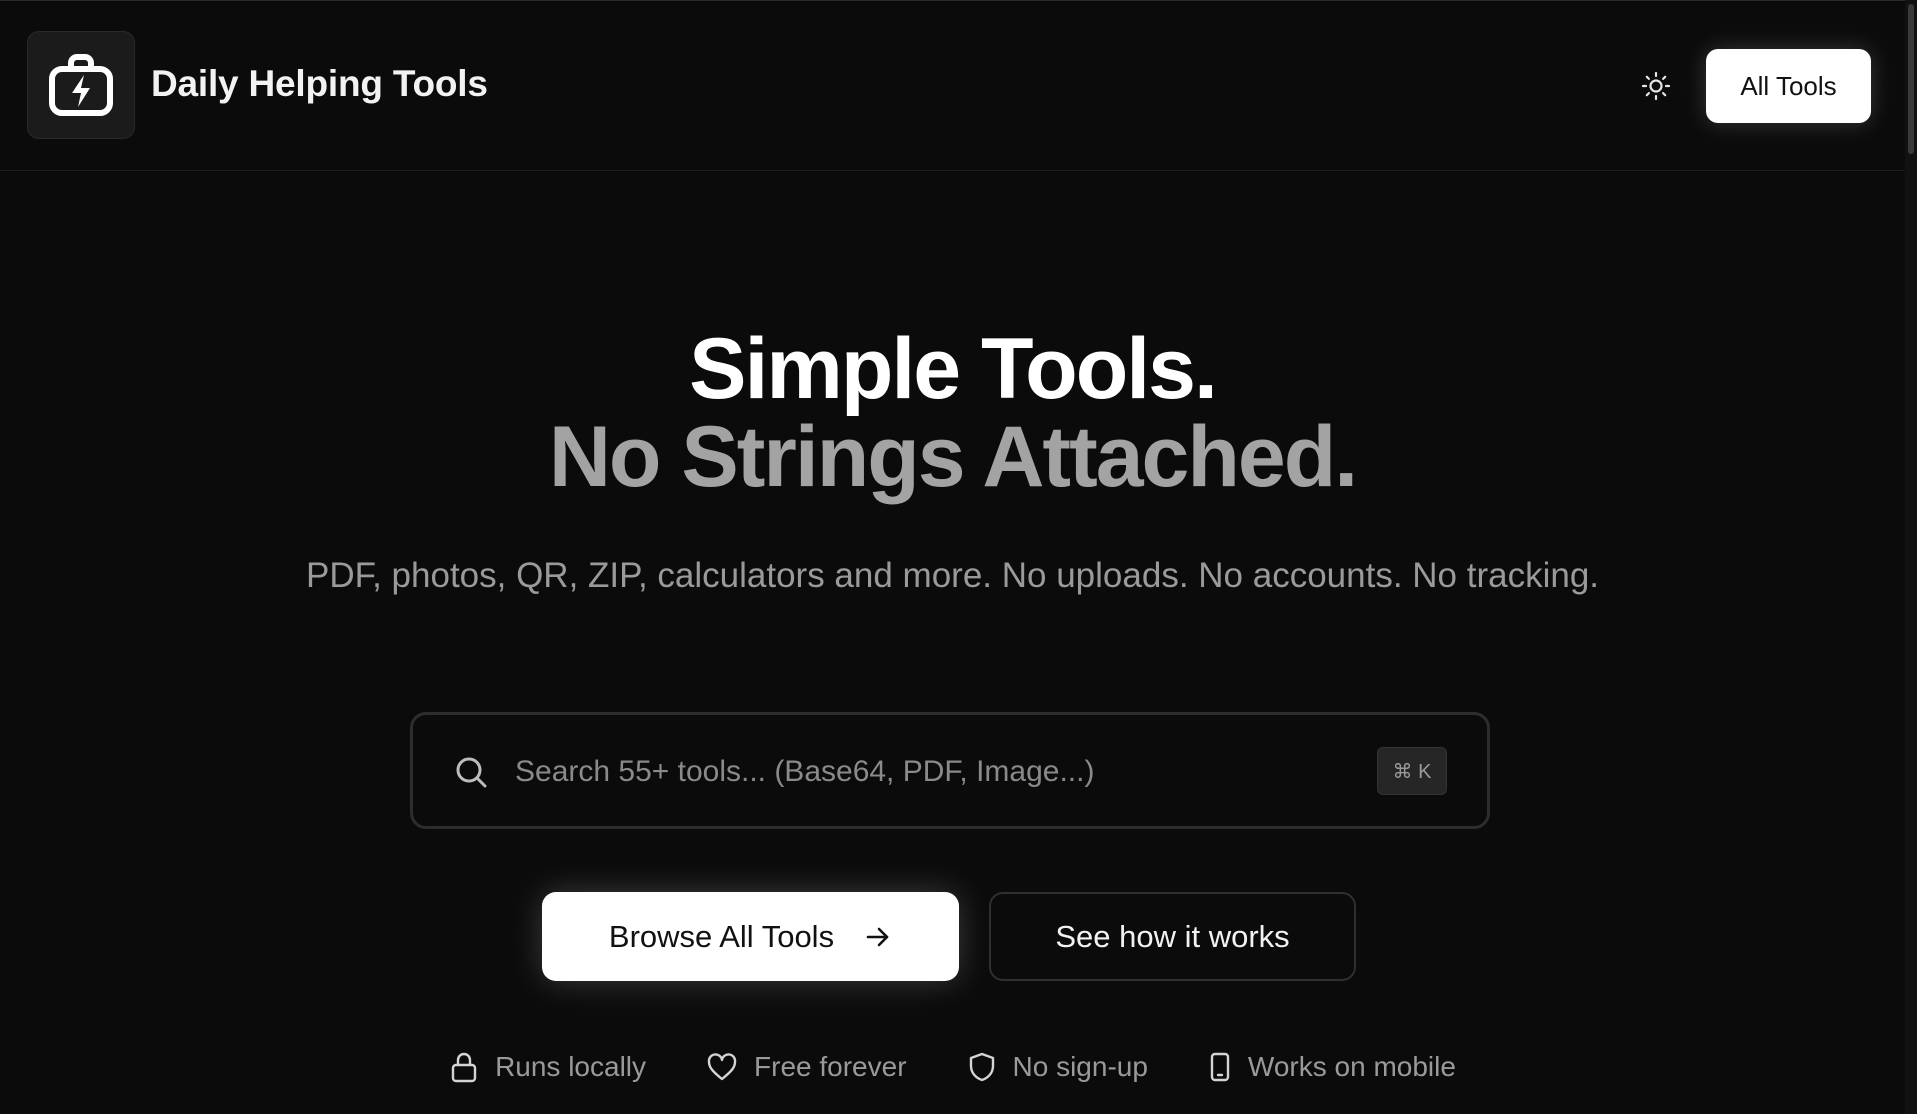 This screenshot has height=1114, width=1917. Describe the element at coordinates (1412, 771) in the screenshot. I see `keyboard-shortcut-hint: ⌘ K` at that location.